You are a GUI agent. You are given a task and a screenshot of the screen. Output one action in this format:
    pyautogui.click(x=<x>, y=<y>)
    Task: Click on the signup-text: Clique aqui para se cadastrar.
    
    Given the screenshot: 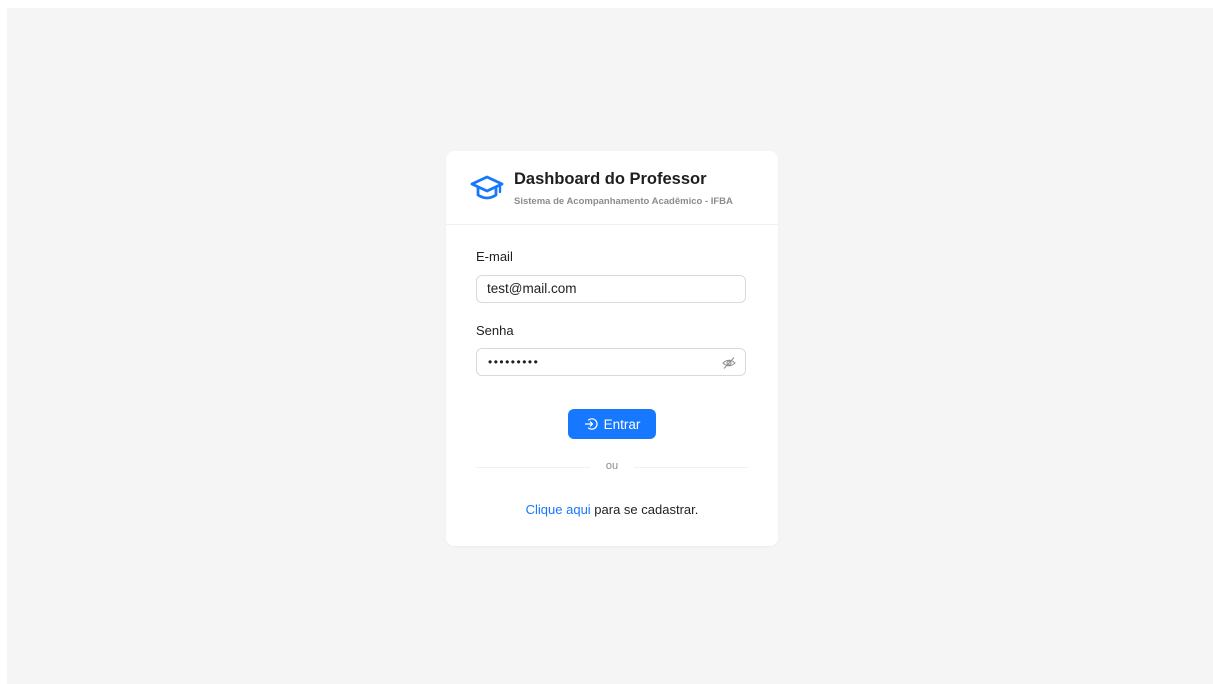 What is the action you would take?
    pyautogui.click(x=612, y=509)
    